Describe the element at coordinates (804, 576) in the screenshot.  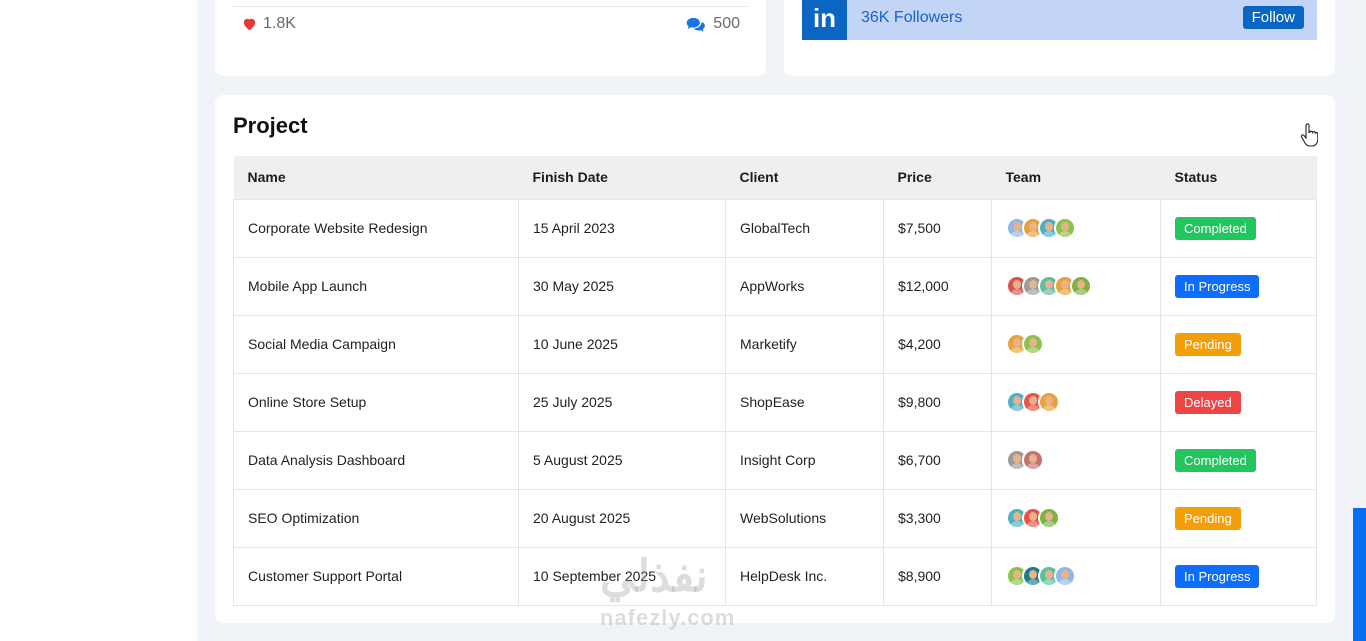
I see `client-cell: HelpDesk Inc.` at that location.